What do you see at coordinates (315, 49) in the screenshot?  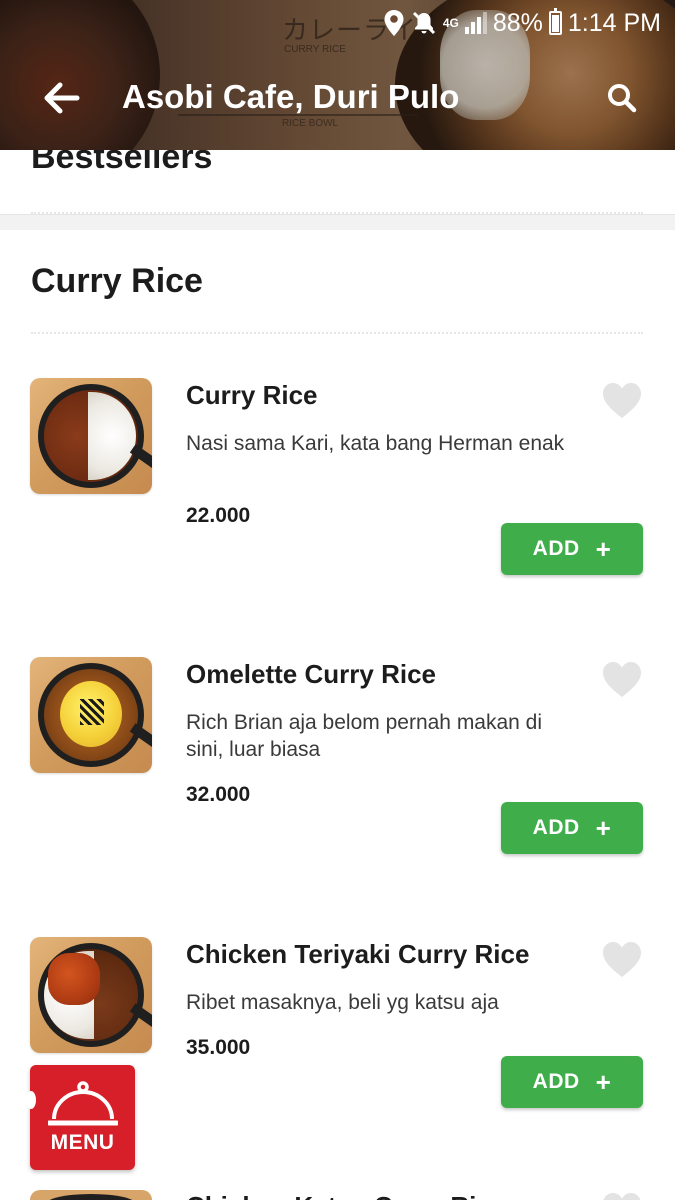 I see `banner-subtext: CURRY RICE` at bounding box center [315, 49].